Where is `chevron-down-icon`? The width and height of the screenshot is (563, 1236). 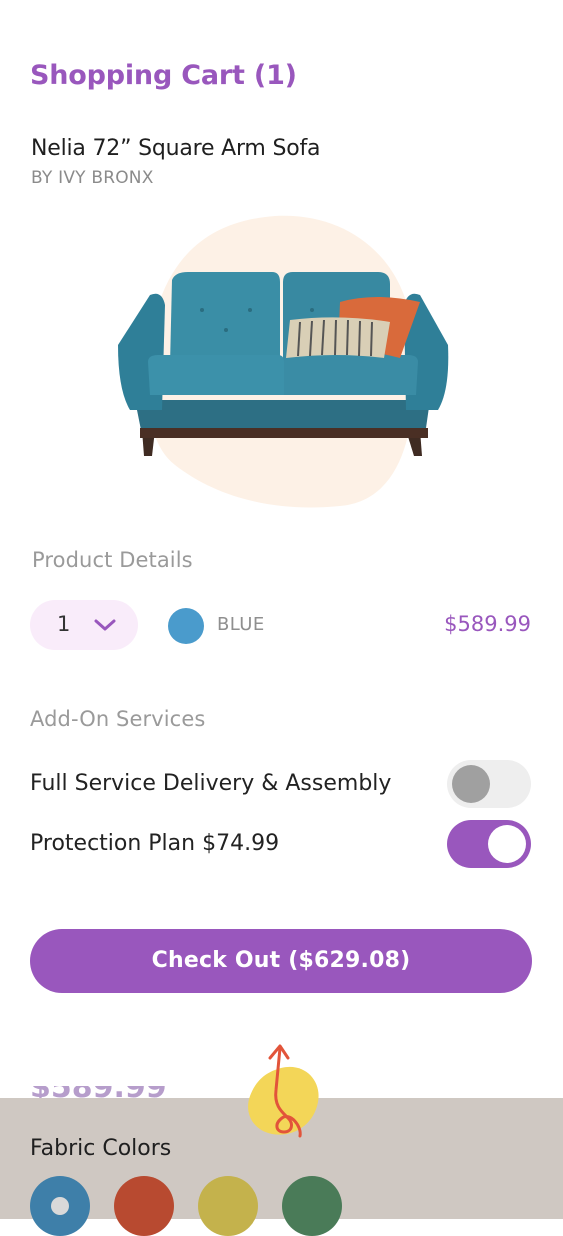
chevron-down-icon is located at coordinates (105, 625).